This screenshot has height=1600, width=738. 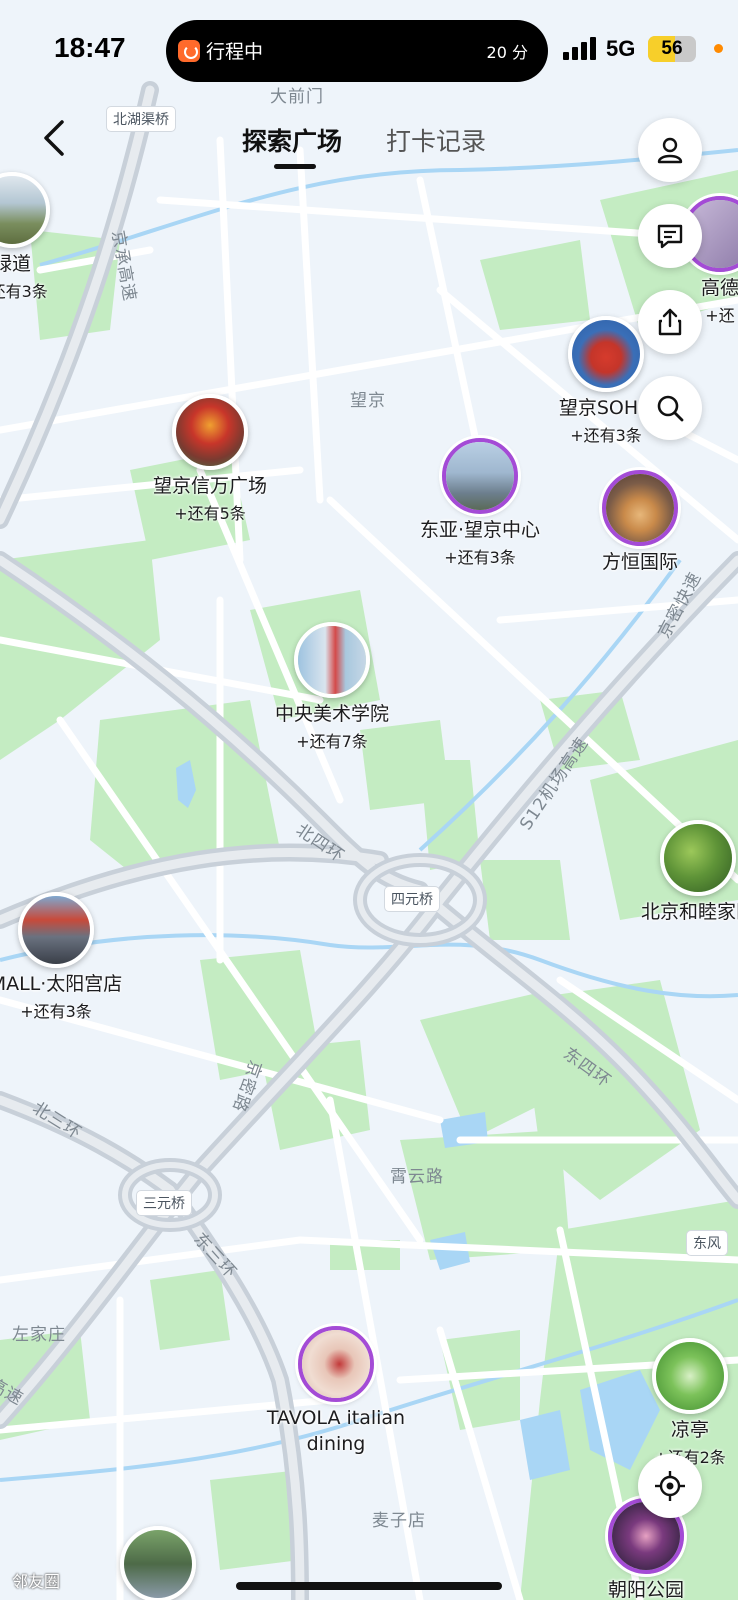 I want to click on map-label-maizidian: 麦子店, so click(x=399, y=1521).